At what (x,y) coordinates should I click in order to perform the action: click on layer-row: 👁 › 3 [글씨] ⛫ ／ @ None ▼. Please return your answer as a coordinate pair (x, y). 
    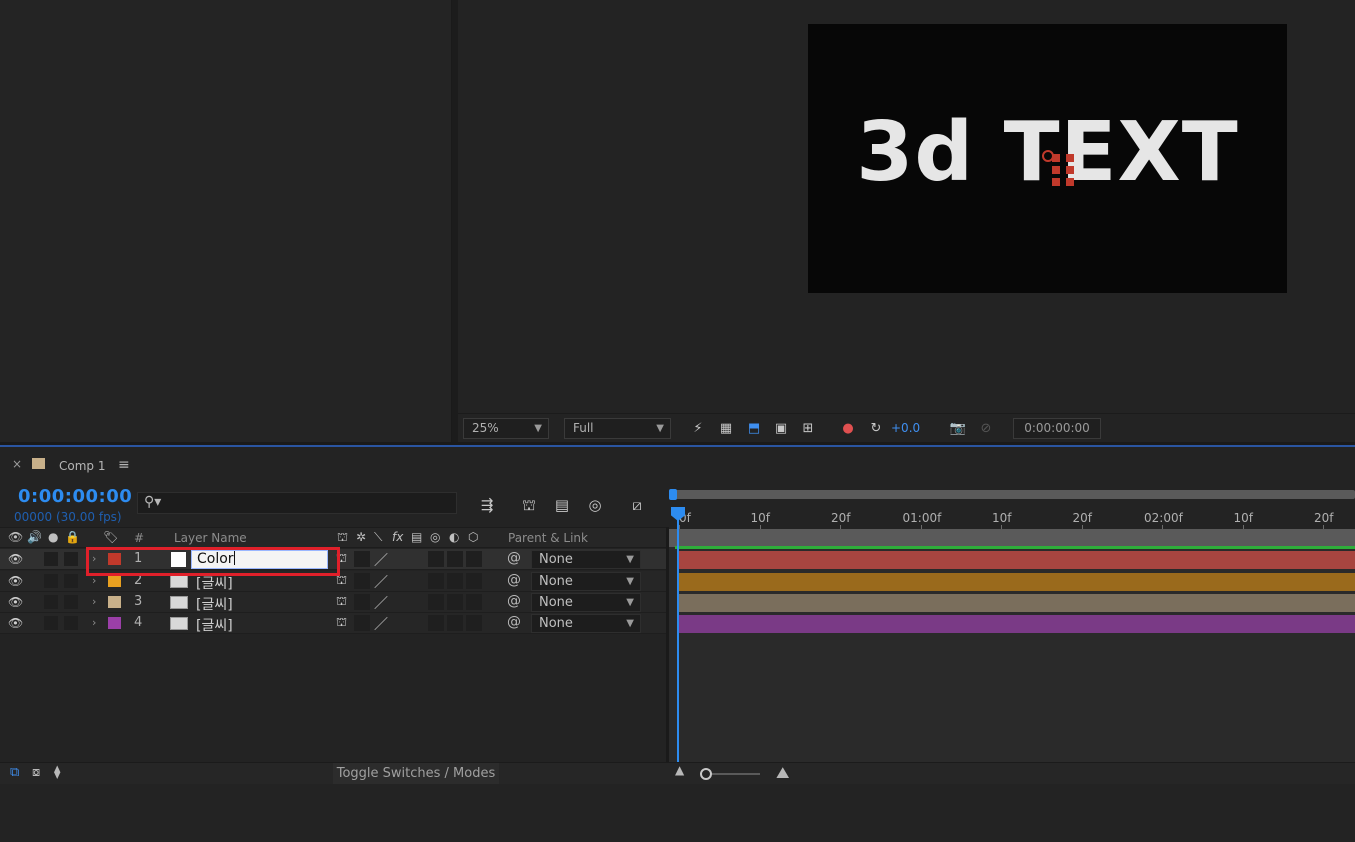
    Looking at the image, I should click on (333, 602).